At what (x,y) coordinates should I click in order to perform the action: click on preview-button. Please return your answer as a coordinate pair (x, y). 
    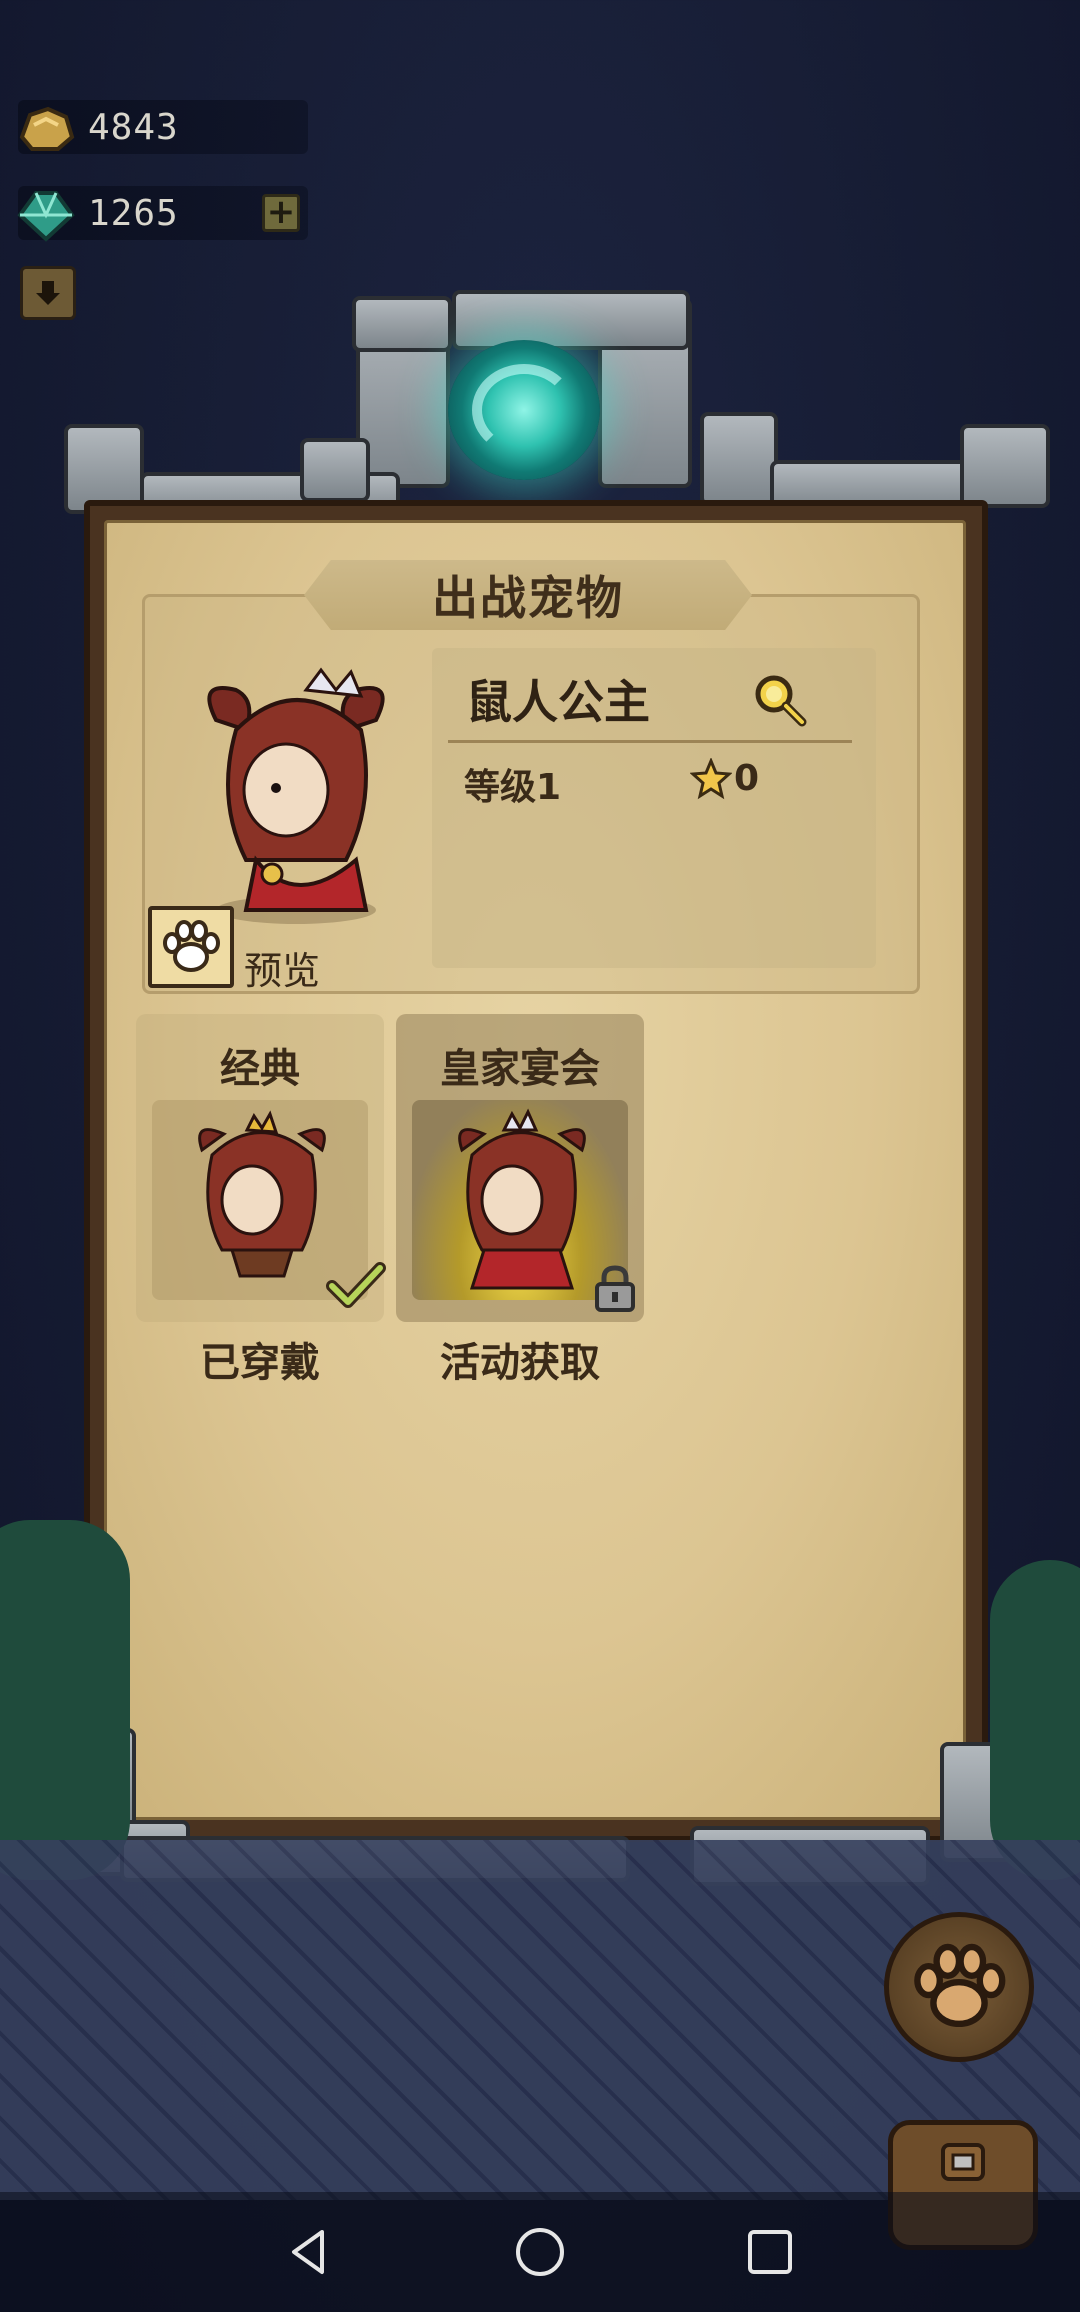
    Looking at the image, I should click on (191, 947).